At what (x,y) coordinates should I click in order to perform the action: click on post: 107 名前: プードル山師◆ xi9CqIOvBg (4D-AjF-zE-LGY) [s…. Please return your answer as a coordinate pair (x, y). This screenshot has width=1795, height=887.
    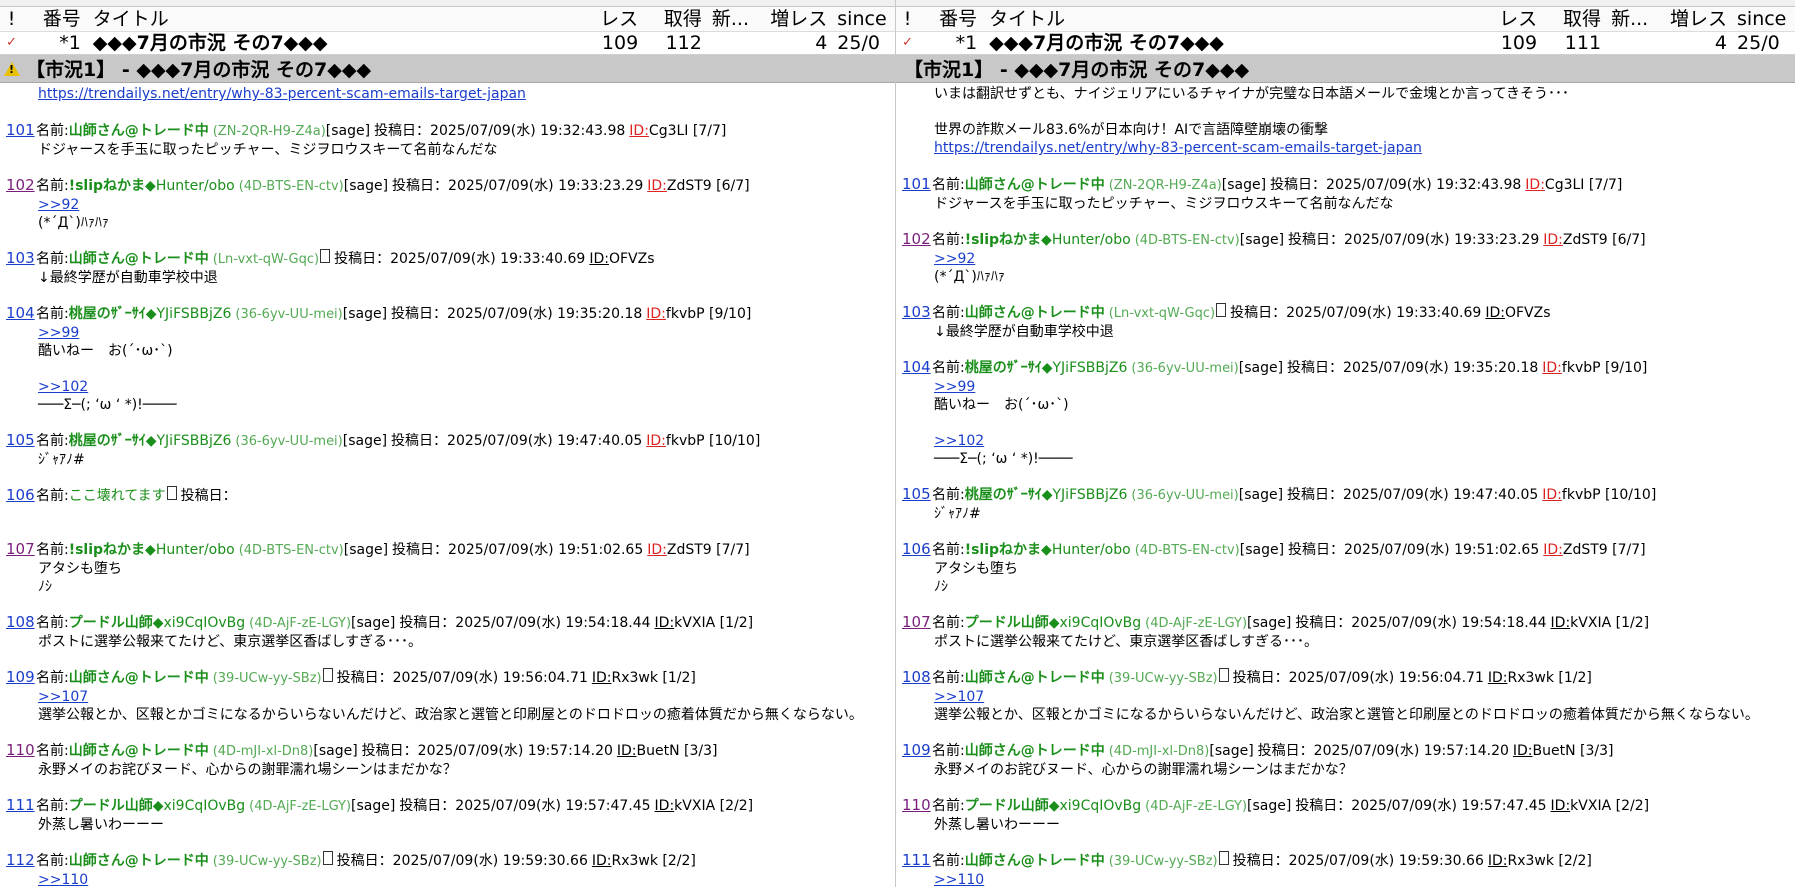
    Looking at the image, I should click on (1345, 632).